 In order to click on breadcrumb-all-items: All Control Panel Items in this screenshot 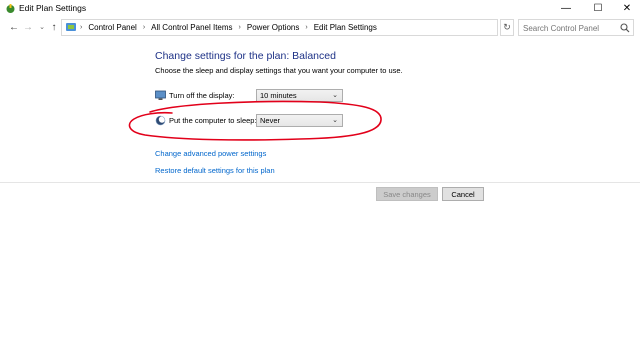, I will do `click(191, 27)`.